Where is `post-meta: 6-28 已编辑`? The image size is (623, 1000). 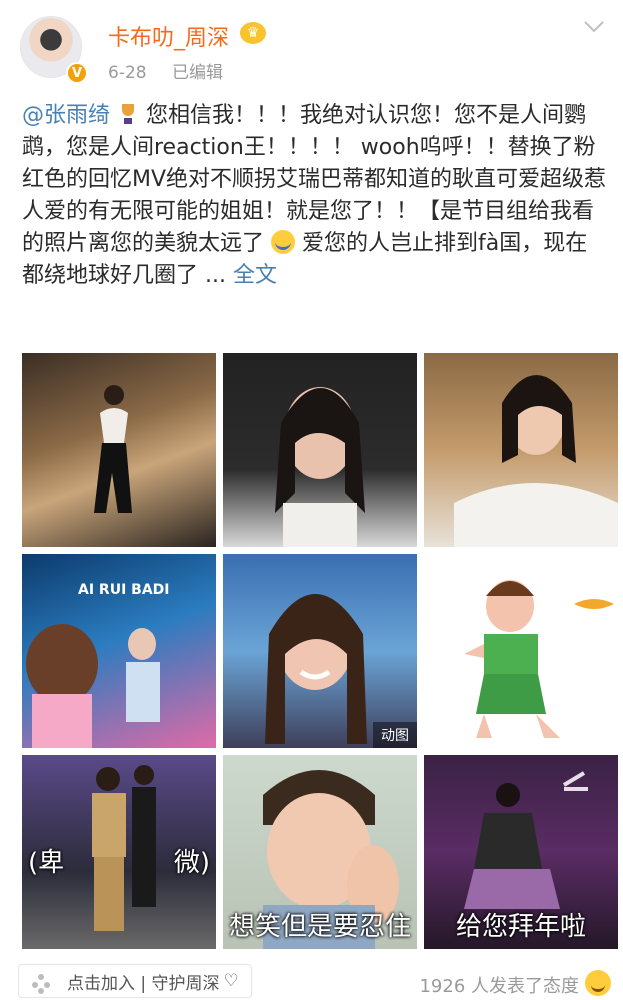
post-meta: 6-28 已编辑 is located at coordinates (165, 70).